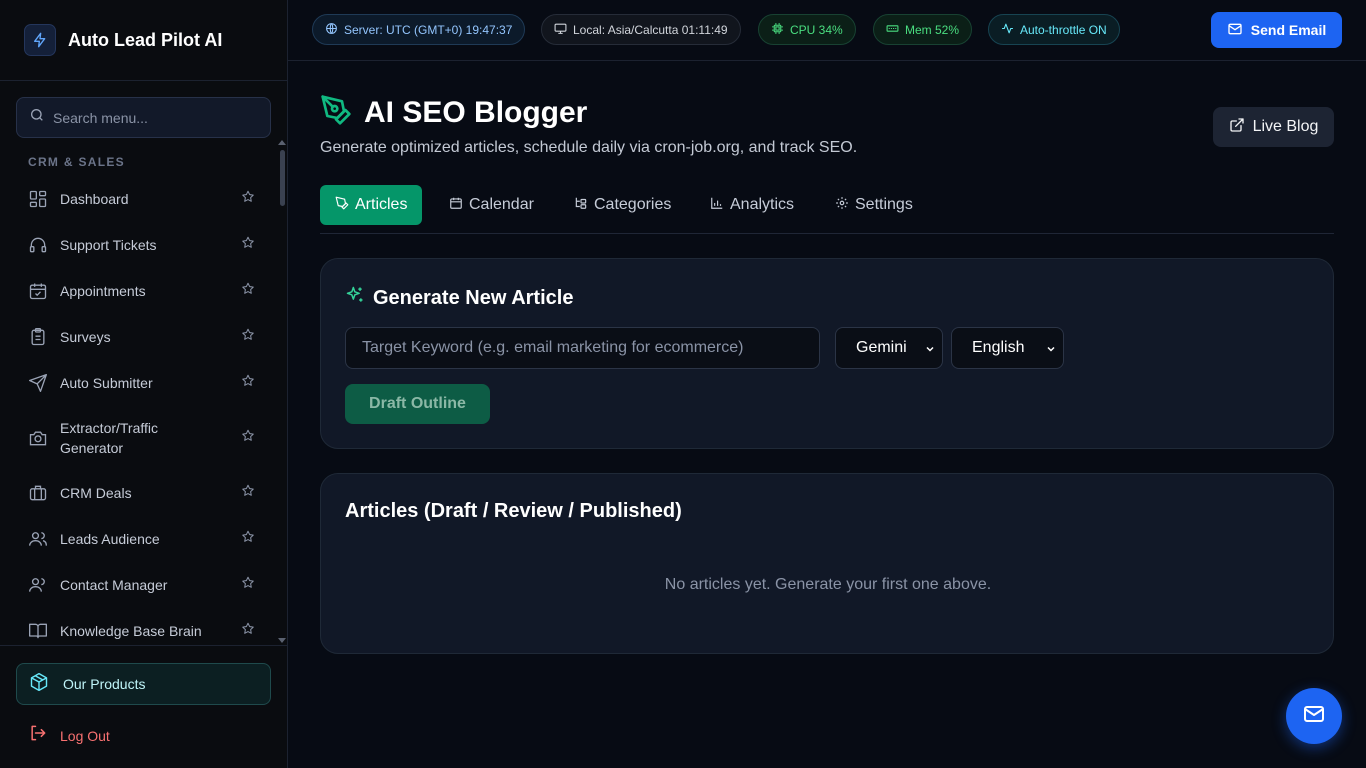 This screenshot has height=768, width=1366. I want to click on language-select: English, so click(1007, 348).